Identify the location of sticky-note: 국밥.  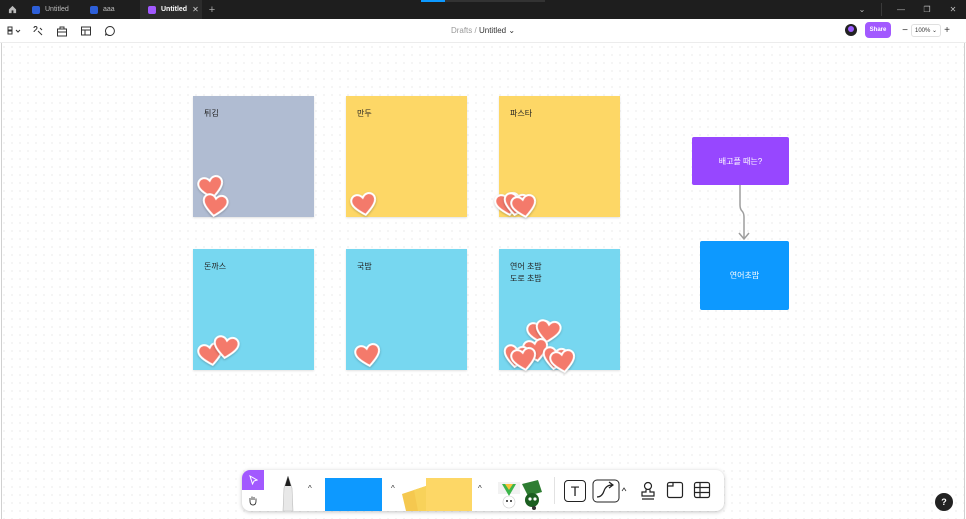
(406, 309).